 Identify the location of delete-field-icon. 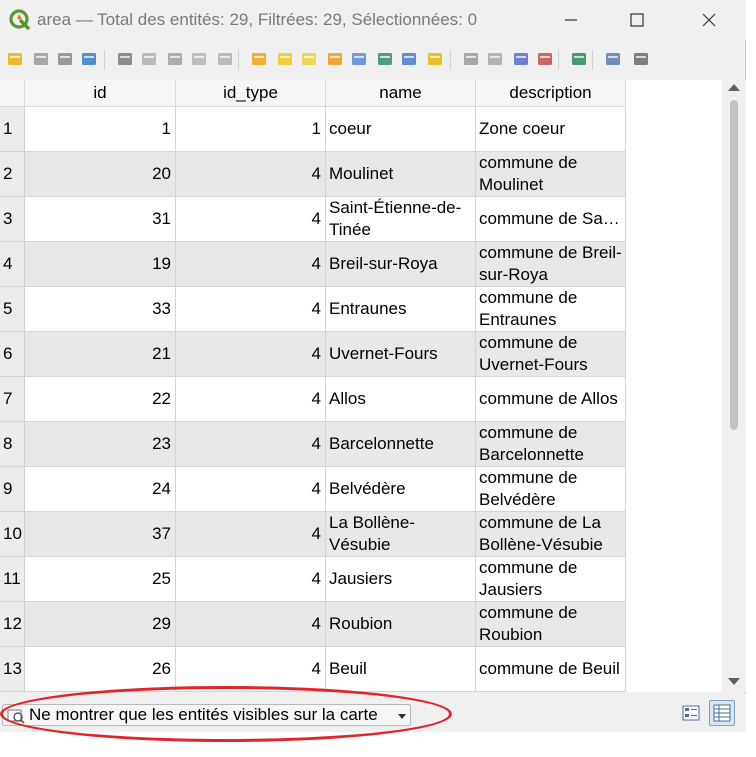
(495, 59).